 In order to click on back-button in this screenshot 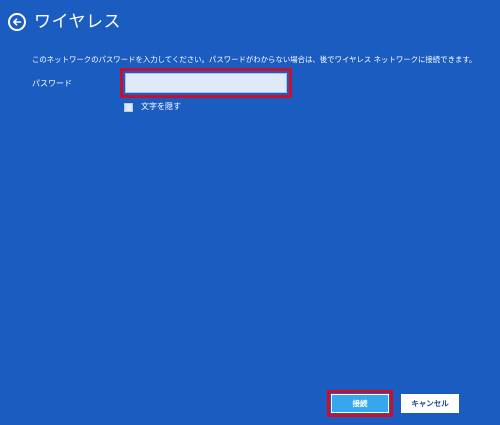, I will do `click(17, 22)`.